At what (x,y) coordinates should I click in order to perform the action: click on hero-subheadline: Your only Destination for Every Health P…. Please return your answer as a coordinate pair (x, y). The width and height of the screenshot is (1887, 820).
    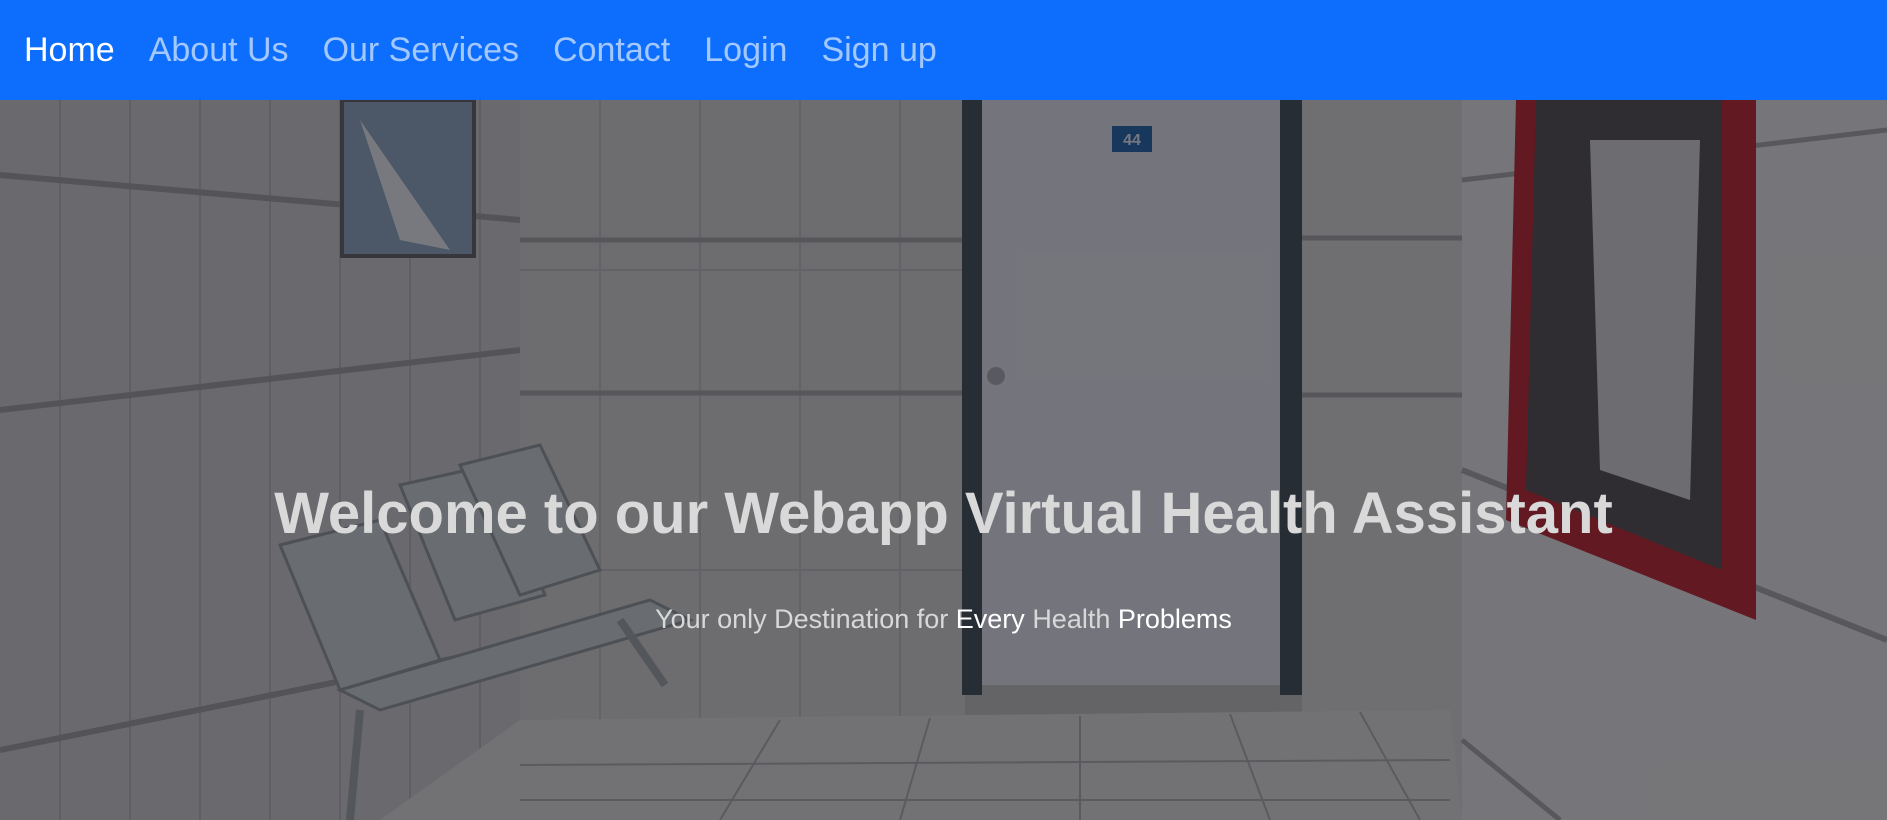
    Looking at the image, I should click on (943, 619).